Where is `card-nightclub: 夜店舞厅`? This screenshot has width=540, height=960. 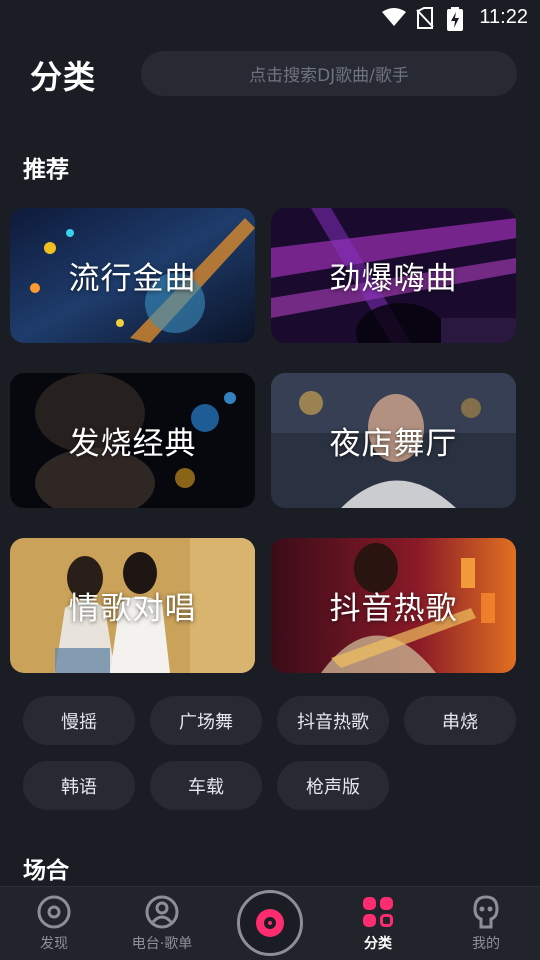
card-nightclub: 夜店舞厅 is located at coordinates (393, 440).